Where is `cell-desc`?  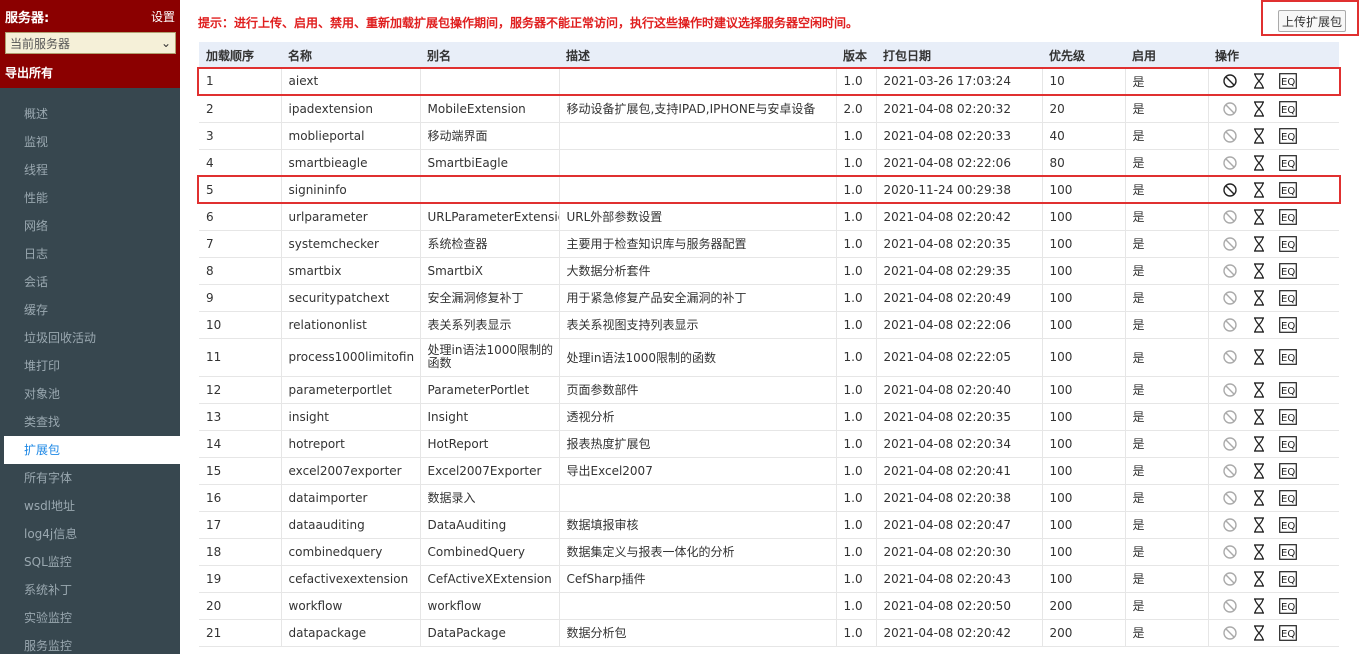
cell-desc is located at coordinates (698, 189).